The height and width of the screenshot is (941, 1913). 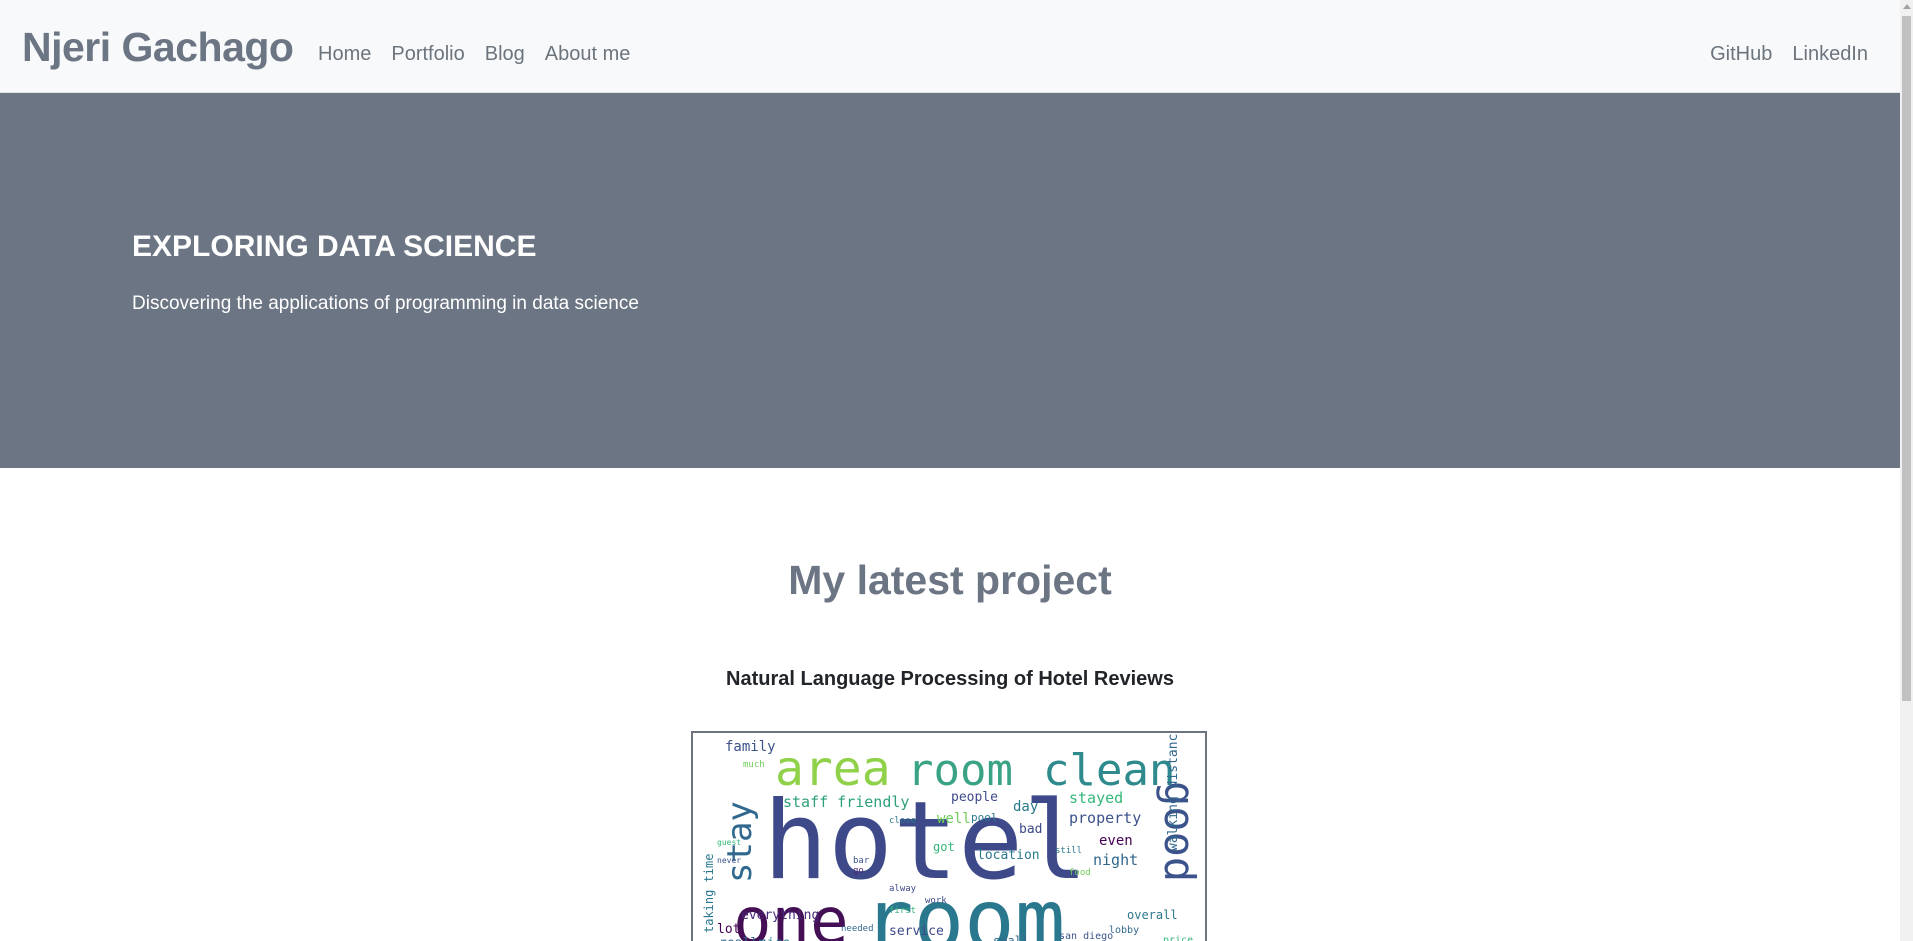 What do you see at coordinates (427, 54) in the screenshot?
I see `nav-portfolio-link: Portfolio` at bounding box center [427, 54].